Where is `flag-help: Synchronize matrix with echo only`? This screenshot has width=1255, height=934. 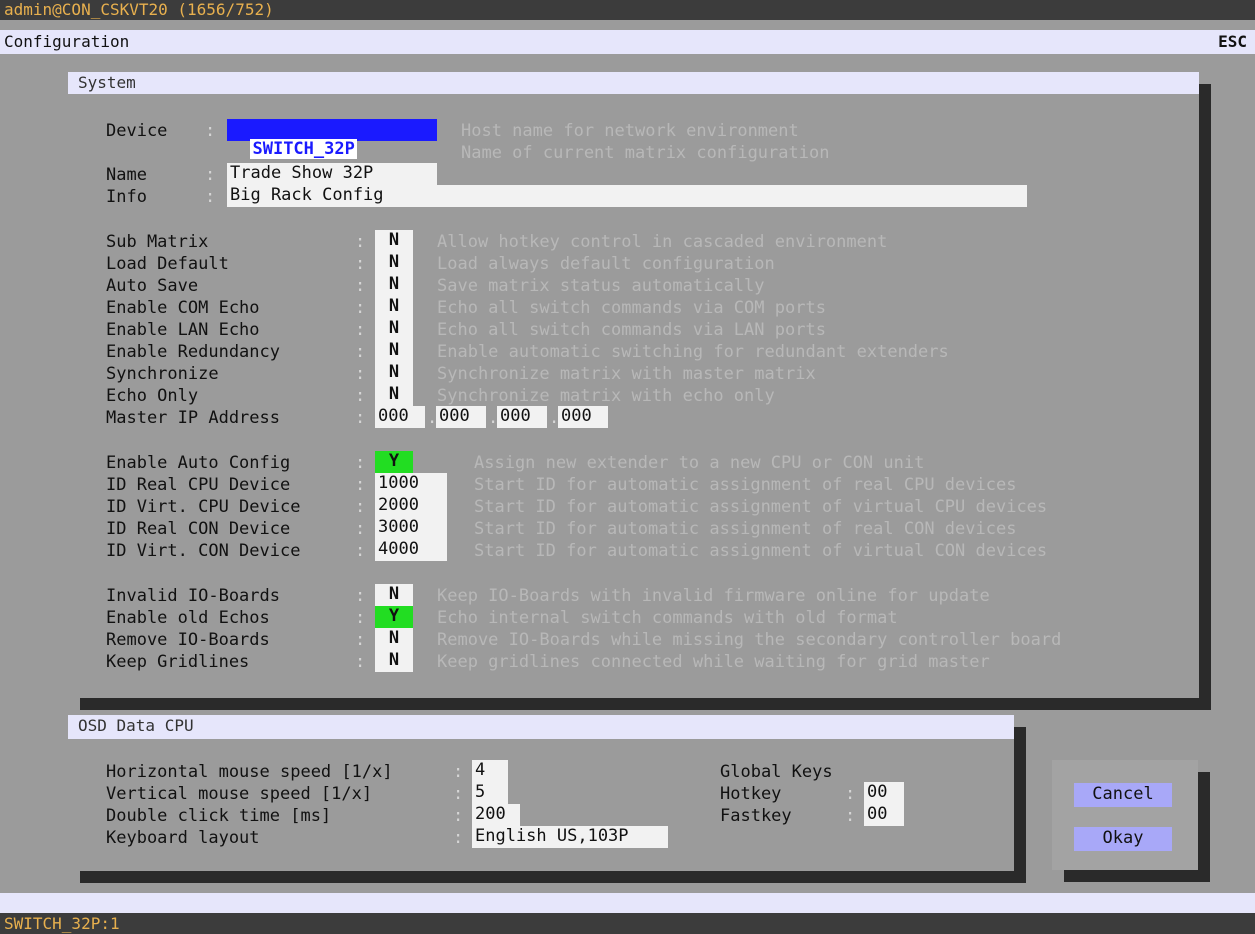 flag-help: Synchronize matrix with echo only is located at coordinates (606, 396).